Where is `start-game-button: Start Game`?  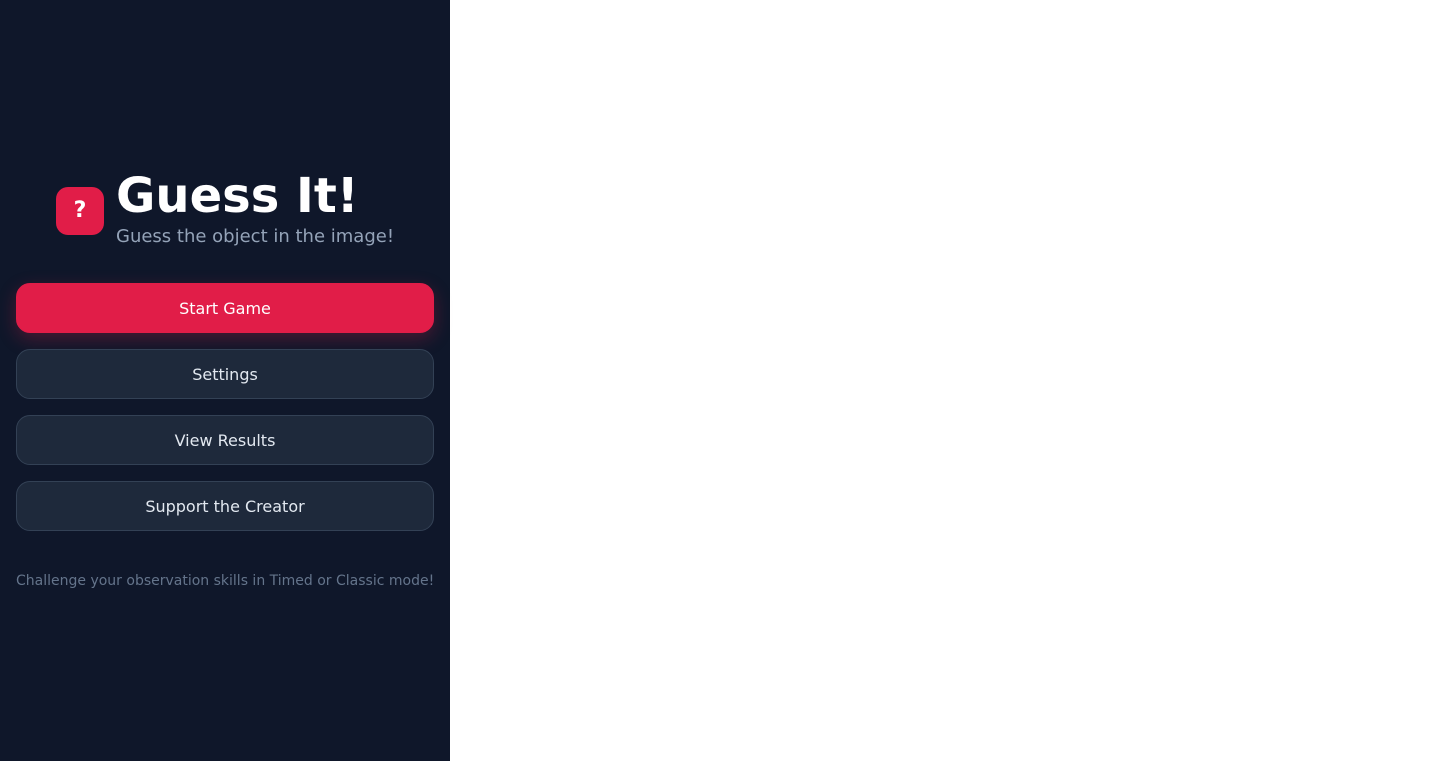
start-game-button: Start Game is located at coordinates (225, 308).